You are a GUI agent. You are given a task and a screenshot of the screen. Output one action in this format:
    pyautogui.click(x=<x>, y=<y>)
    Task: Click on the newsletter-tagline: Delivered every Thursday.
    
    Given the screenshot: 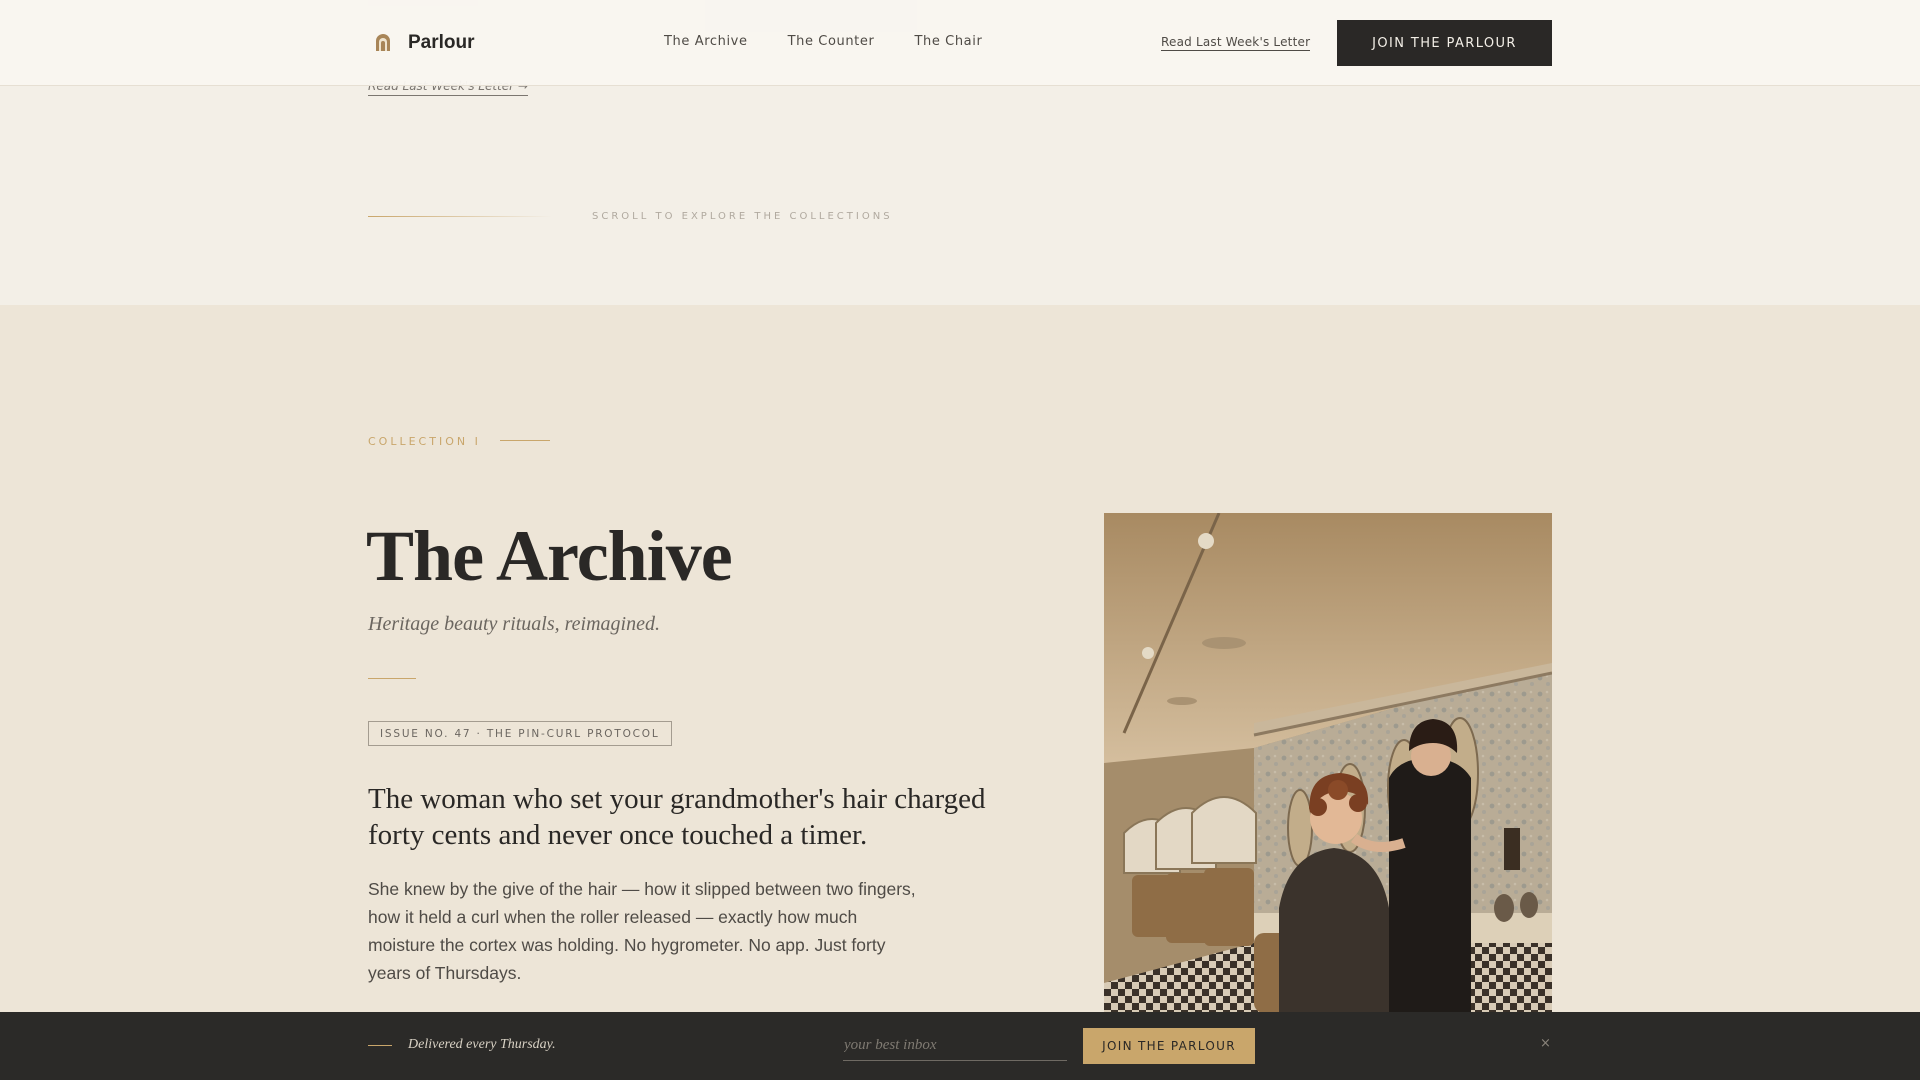 What is the action you would take?
    pyautogui.click(x=482, y=1044)
    